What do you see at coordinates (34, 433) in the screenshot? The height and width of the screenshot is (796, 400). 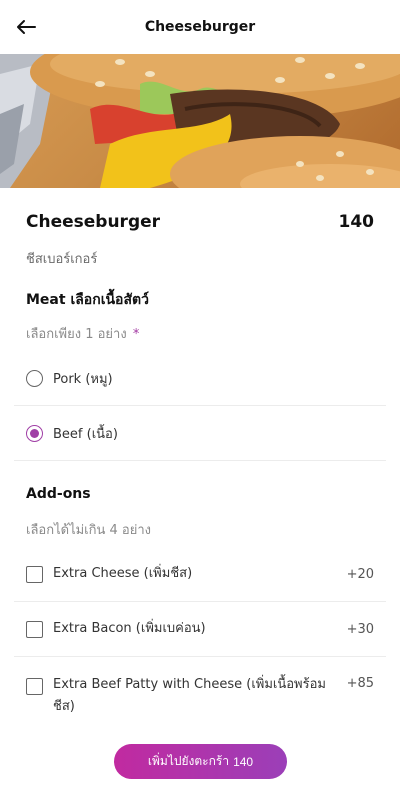 I see `radio-checked-icon` at bounding box center [34, 433].